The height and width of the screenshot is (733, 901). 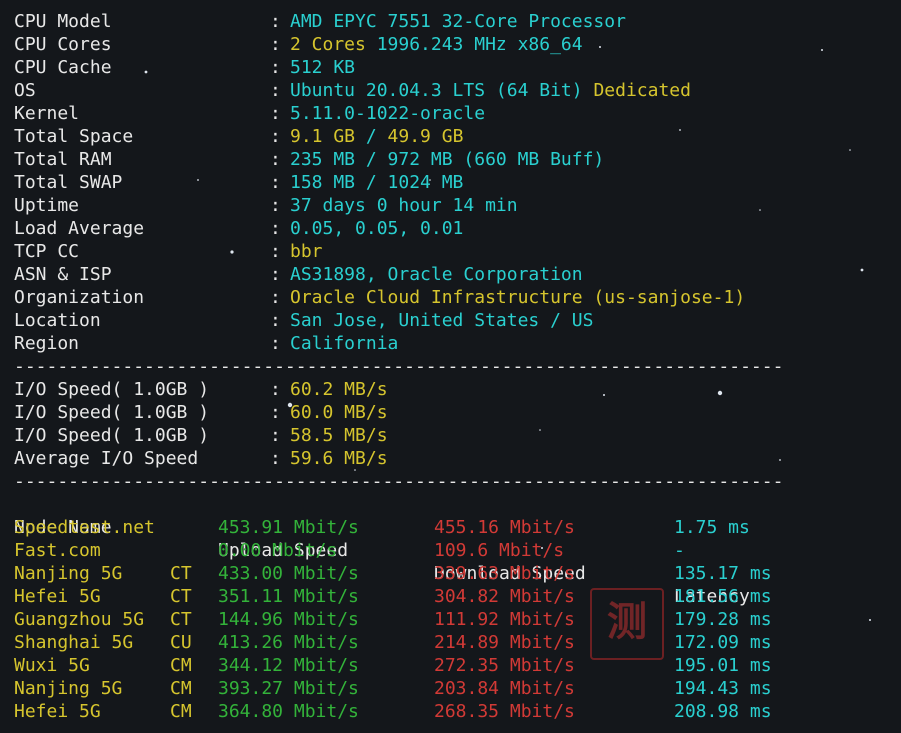 I want to click on info-value: California, so click(x=344, y=343).